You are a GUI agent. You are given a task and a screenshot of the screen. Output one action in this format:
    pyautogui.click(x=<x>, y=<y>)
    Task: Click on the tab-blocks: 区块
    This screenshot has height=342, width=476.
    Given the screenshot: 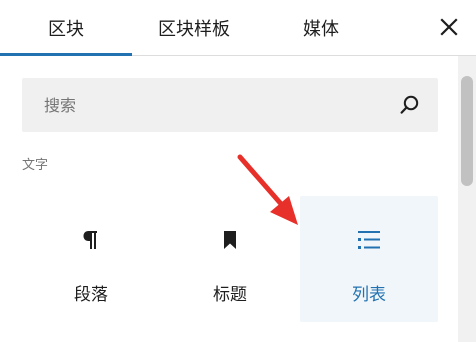 What is the action you would take?
    pyautogui.click(x=66, y=28)
    